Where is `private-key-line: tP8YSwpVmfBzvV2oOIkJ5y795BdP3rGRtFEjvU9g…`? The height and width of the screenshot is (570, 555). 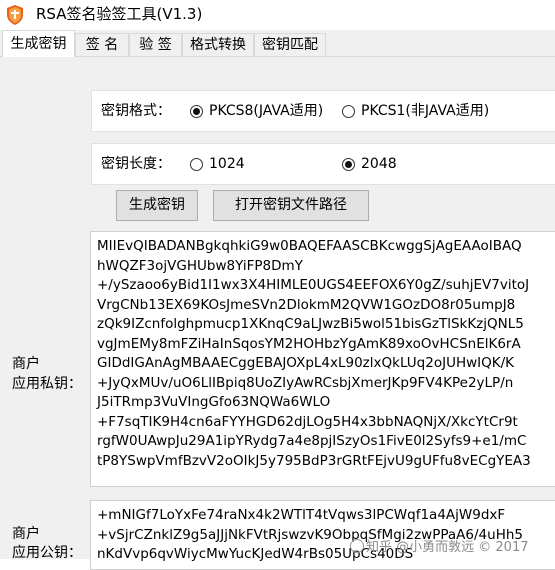 private-key-line: tP8YSwpVmfBzvV2oOIkJ5y795BdP3rGRtFEjvU9g… is located at coordinates (314, 460).